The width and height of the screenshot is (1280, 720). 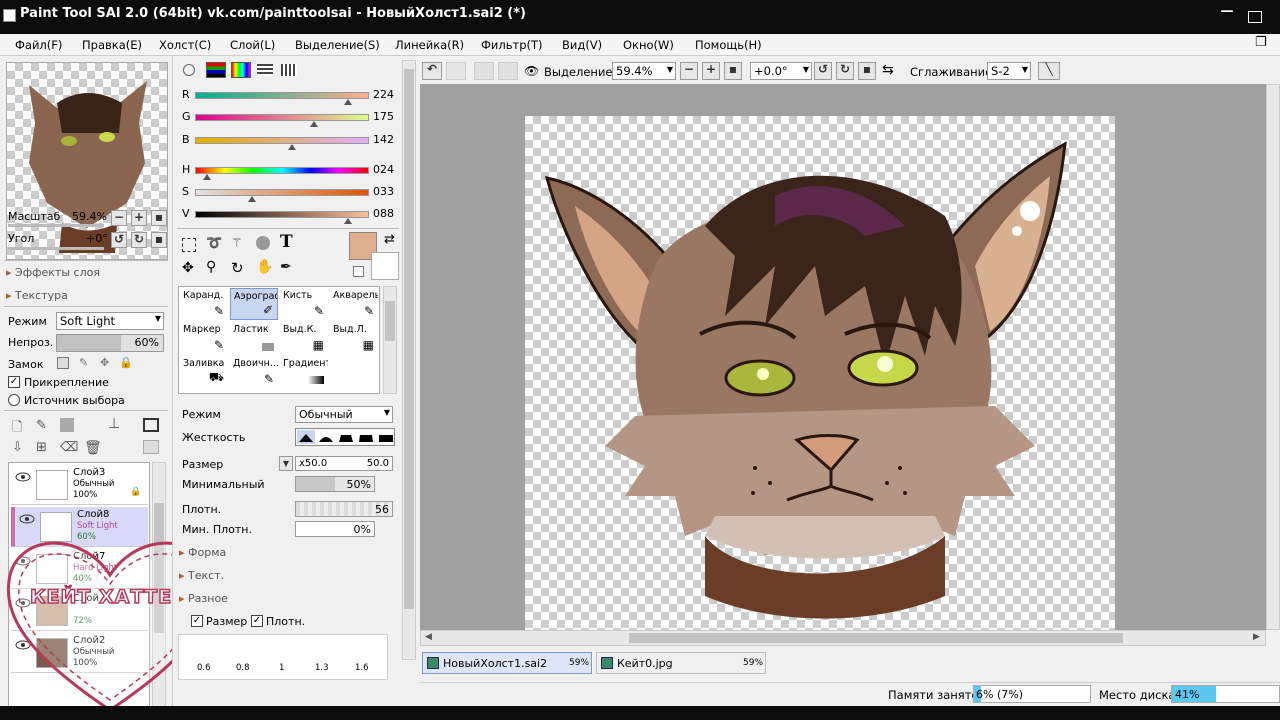 What do you see at coordinates (314, 124) in the screenshot?
I see `g-slider-marker` at bounding box center [314, 124].